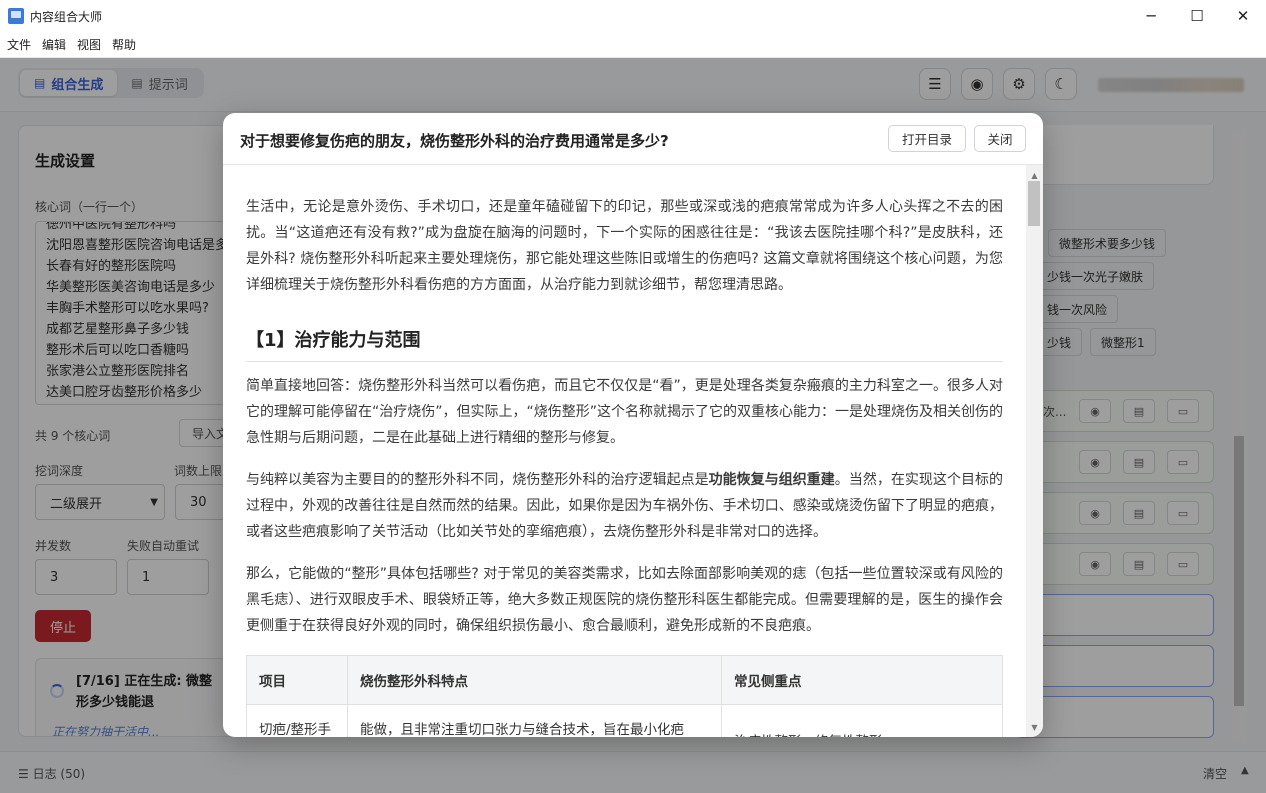 This screenshot has height=793, width=1266. Describe the element at coordinates (771, 480) in the screenshot. I see `paragraph-bold-text: 功能恢复与组织重建` at that location.